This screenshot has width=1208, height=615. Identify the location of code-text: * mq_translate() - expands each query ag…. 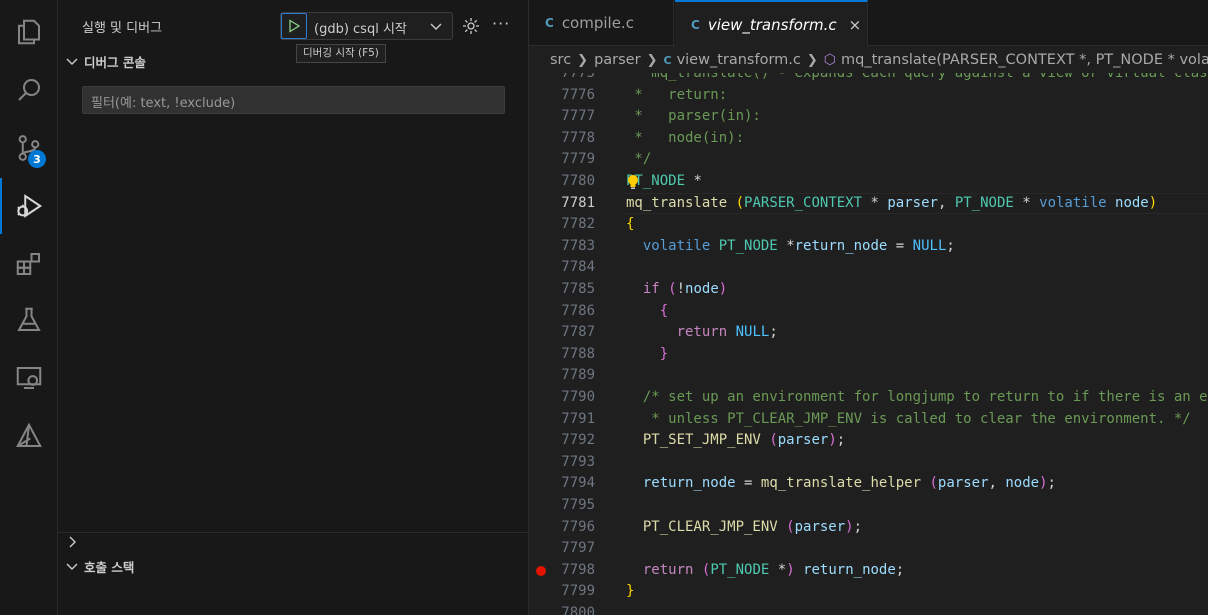
(917, 77).